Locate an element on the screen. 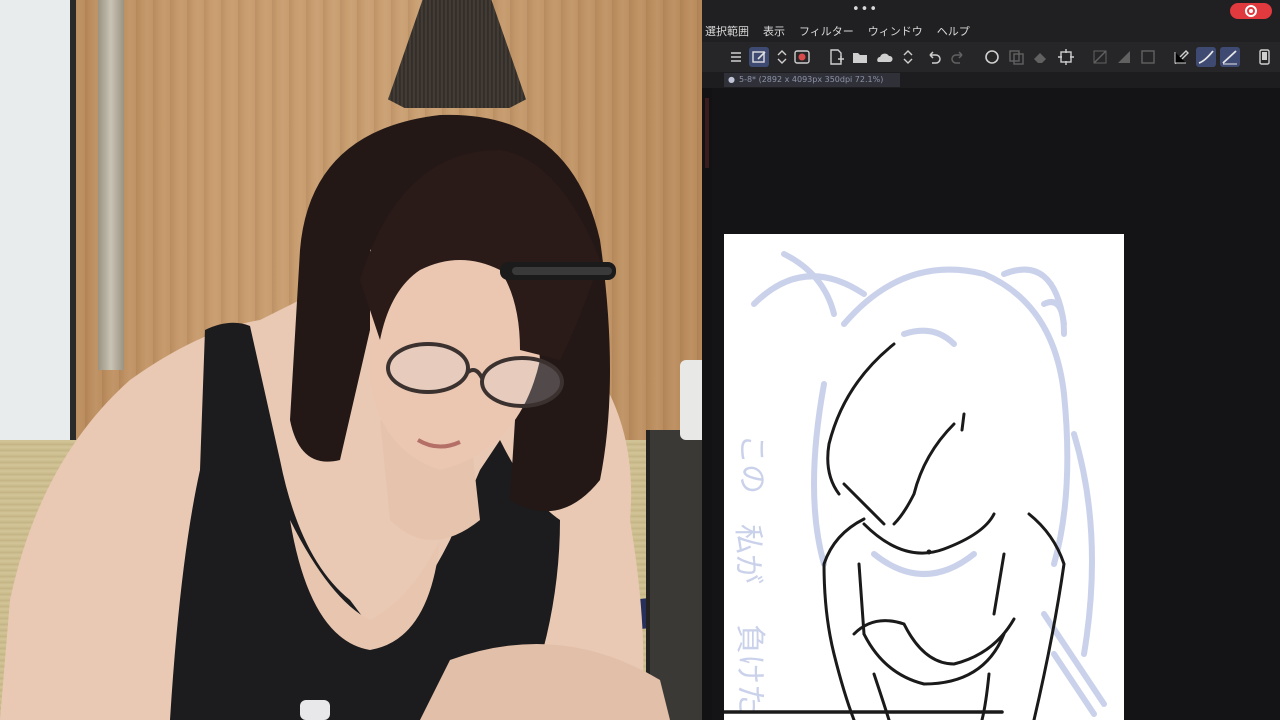 The height and width of the screenshot is (720, 1280). document-tab: ● 5-8* (2892 x 4093px 350dpi 72.1%) is located at coordinates (812, 80).